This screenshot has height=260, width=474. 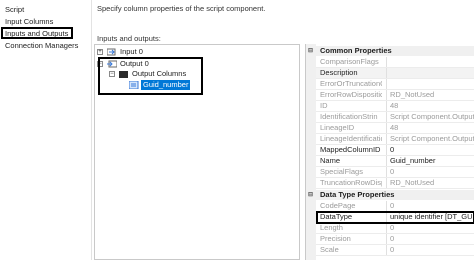 What do you see at coordinates (324, 105) in the screenshot?
I see `property-name: ID` at bounding box center [324, 105].